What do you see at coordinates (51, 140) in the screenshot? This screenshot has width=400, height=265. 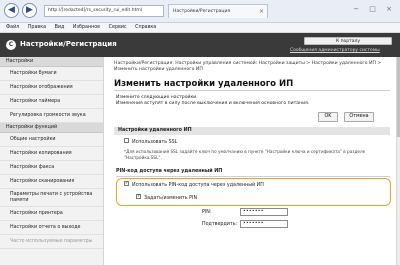 I see `sidebar-item-general: Общие настройки` at bounding box center [51, 140].